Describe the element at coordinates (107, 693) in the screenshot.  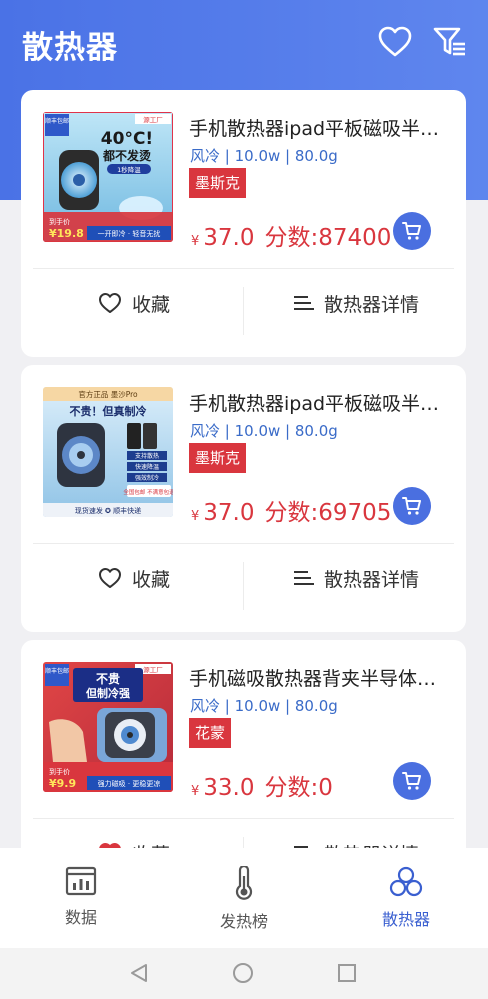
I see `thumb-subhead: 但制冷强` at that location.